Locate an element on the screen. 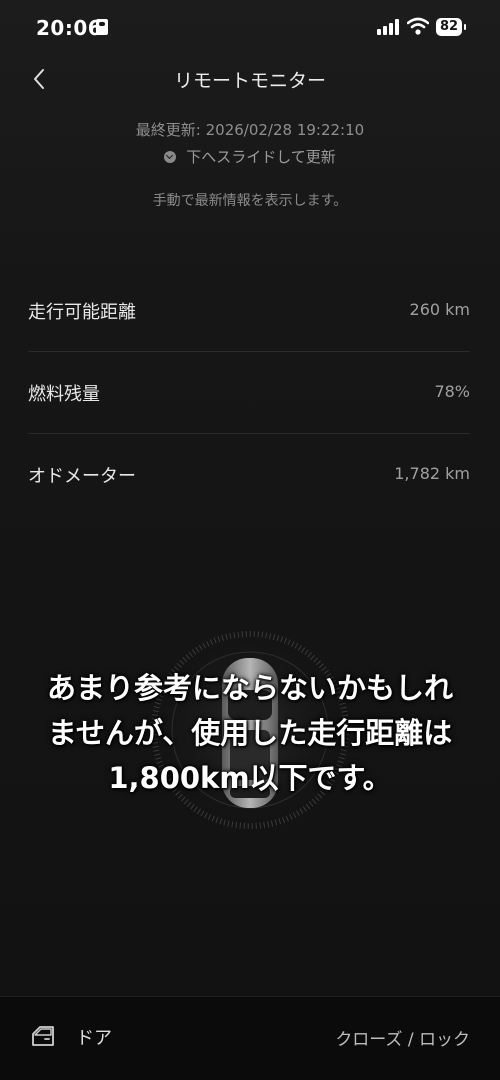  row-value: 260 km is located at coordinates (439, 309).